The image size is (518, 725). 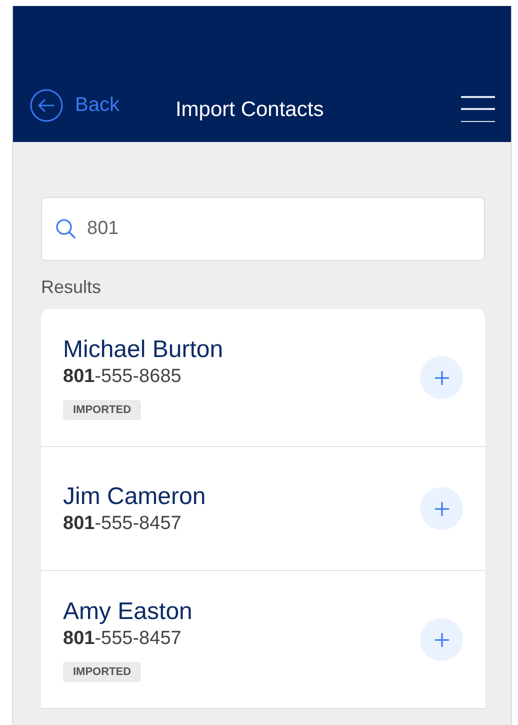 I want to click on menu-button, so click(x=478, y=109).